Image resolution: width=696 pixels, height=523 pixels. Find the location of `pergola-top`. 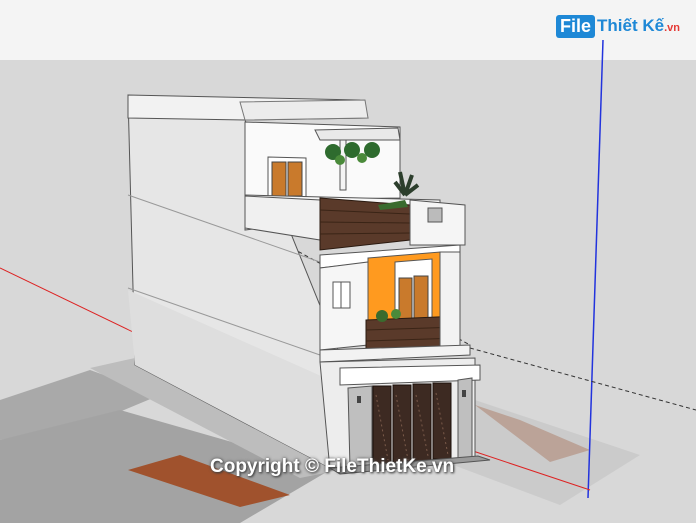

pergola-top is located at coordinates (357, 134).